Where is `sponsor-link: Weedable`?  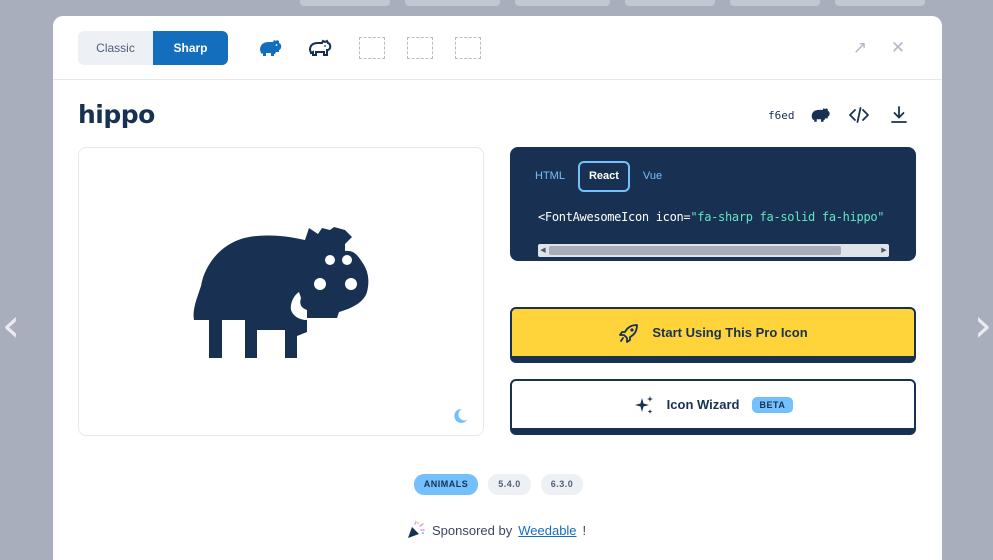
sponsor-link: Weedable is located at coordinates (547, 530).